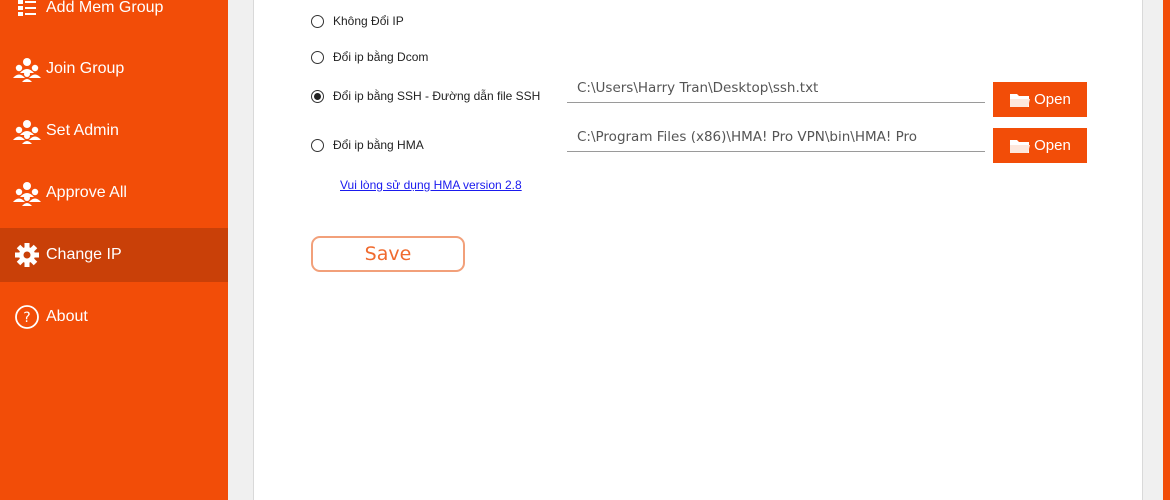 Image resolution: width=1170 pixels, height=500 pixels. What do you see at coordinates (27, 11) in the screenshot?
I see `list-icon` at bounding box center [27, 11].